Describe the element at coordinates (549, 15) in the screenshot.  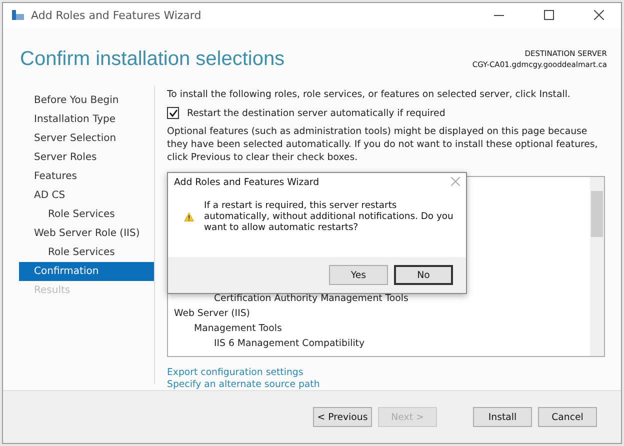
I see `maximize-icon` at that location.